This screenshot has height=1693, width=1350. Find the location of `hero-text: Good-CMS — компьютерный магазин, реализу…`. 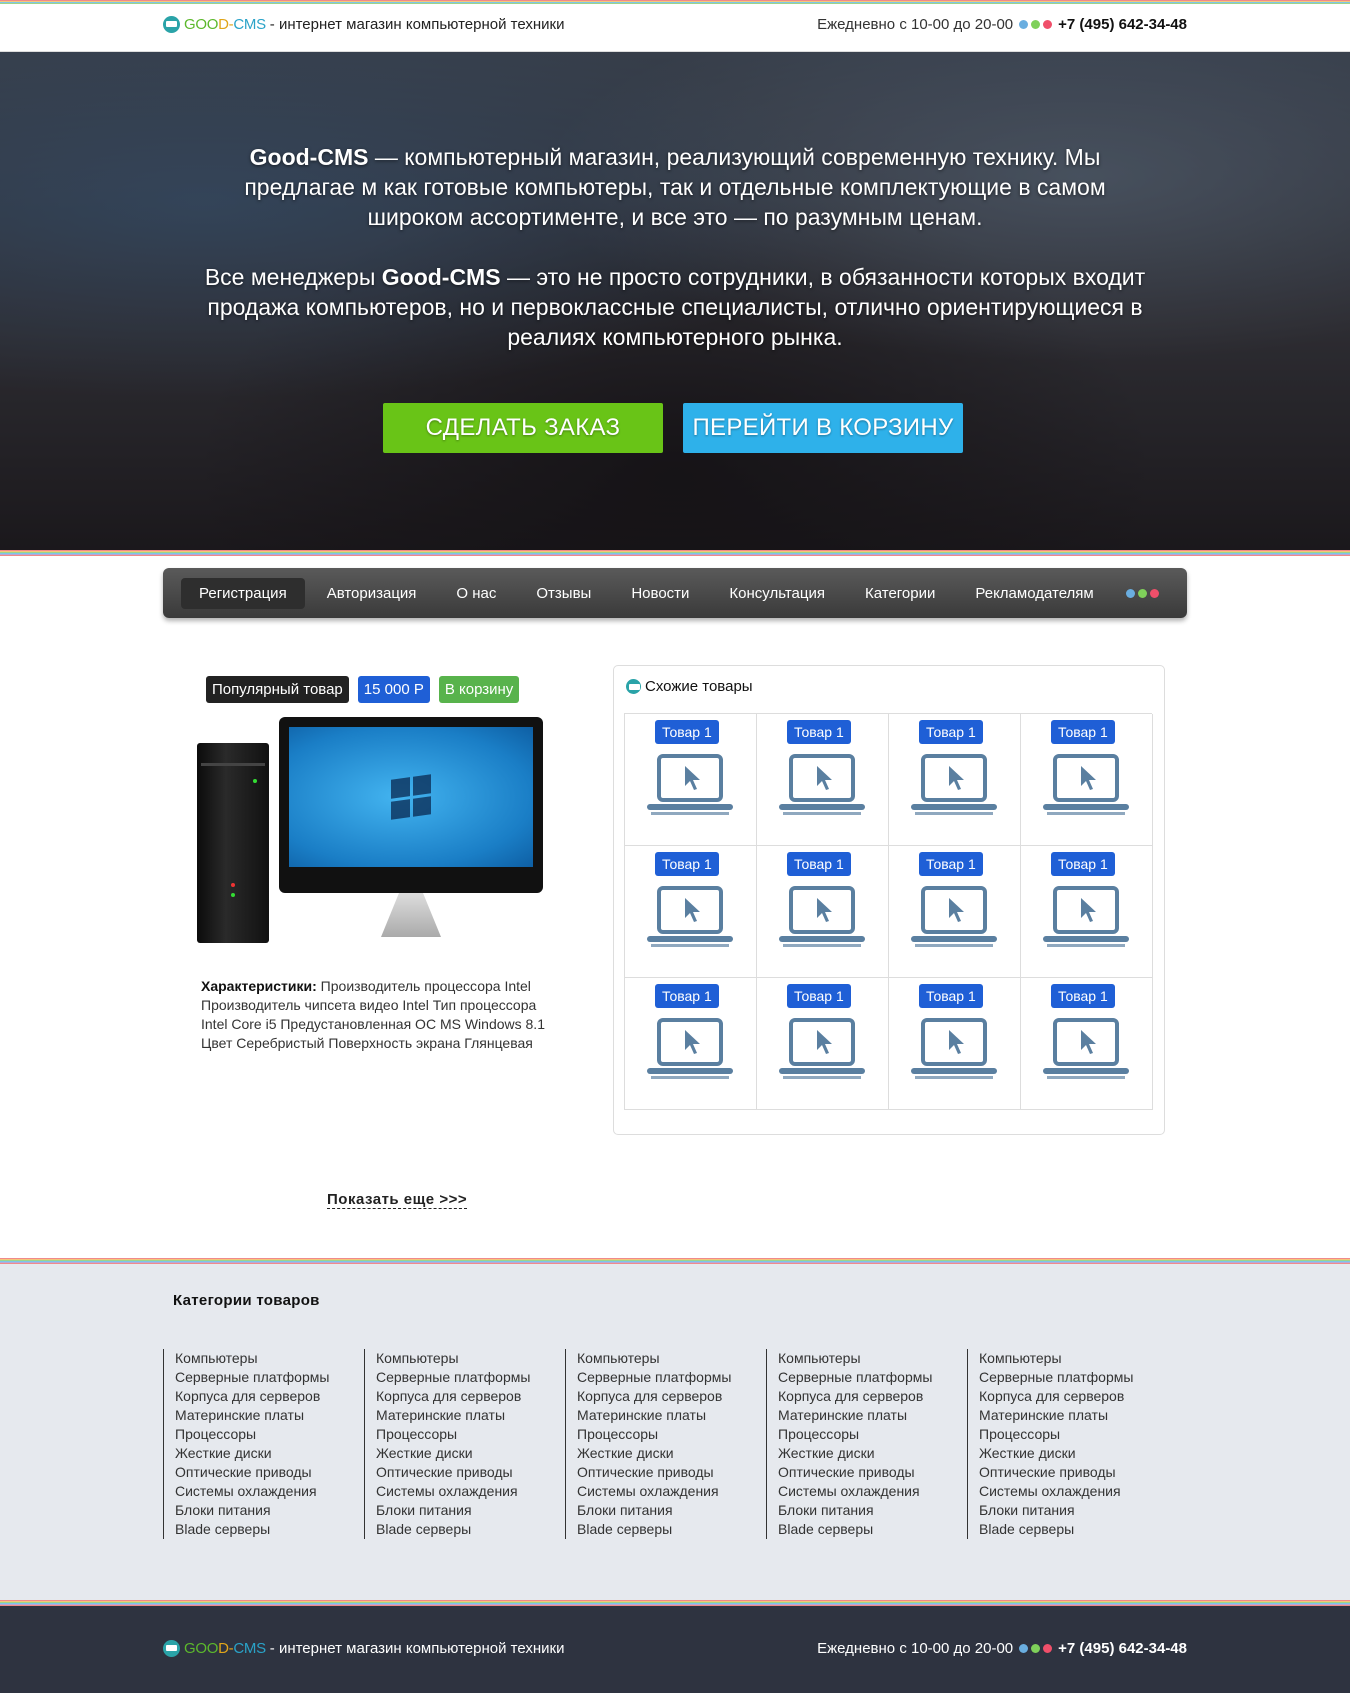

hero-text: Good-CMS — компьютерный магазин, реализу… is located at coordinates (675, 262).